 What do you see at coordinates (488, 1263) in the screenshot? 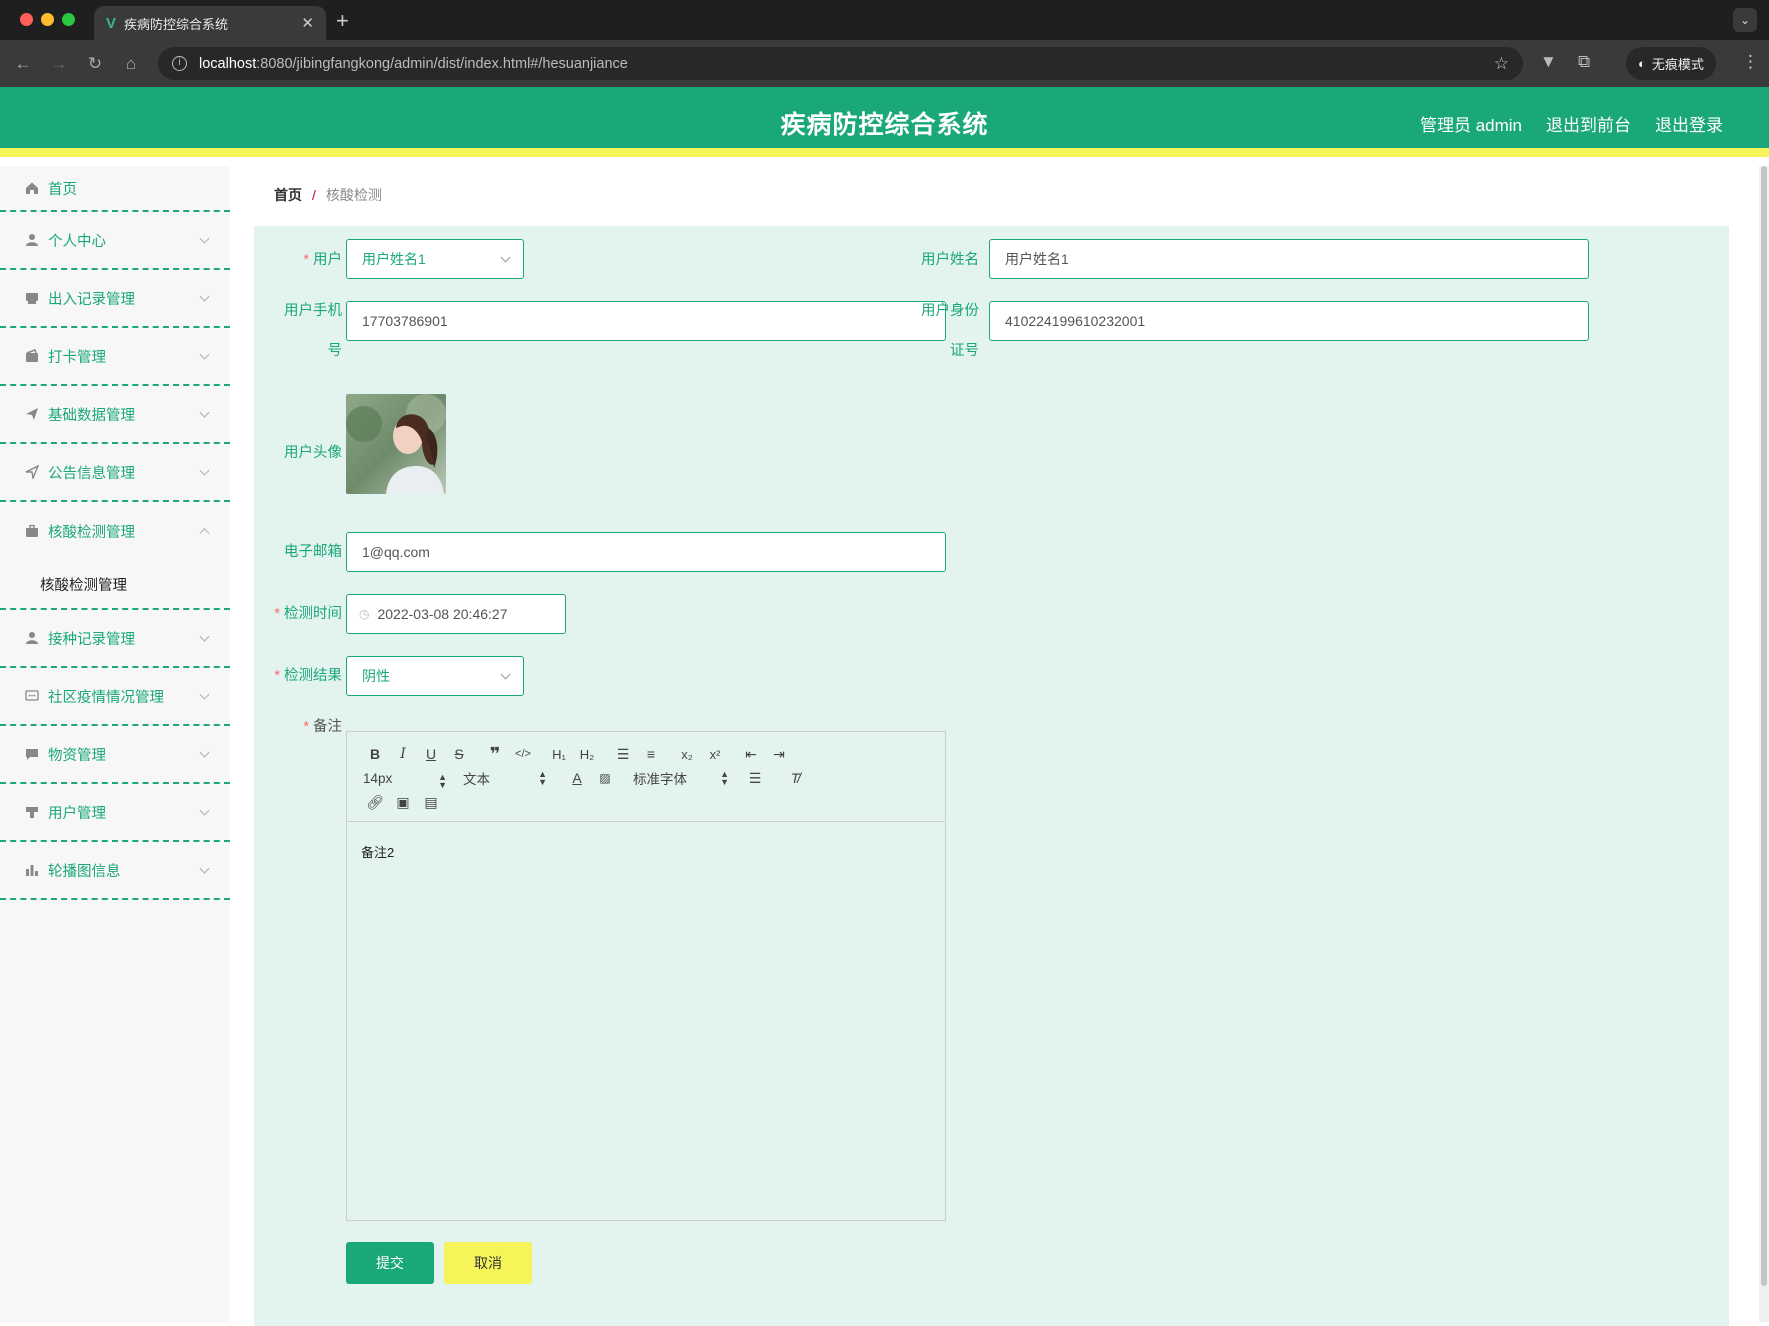
I see `cancel-button: 取消` at bounding box center [488, 1263].